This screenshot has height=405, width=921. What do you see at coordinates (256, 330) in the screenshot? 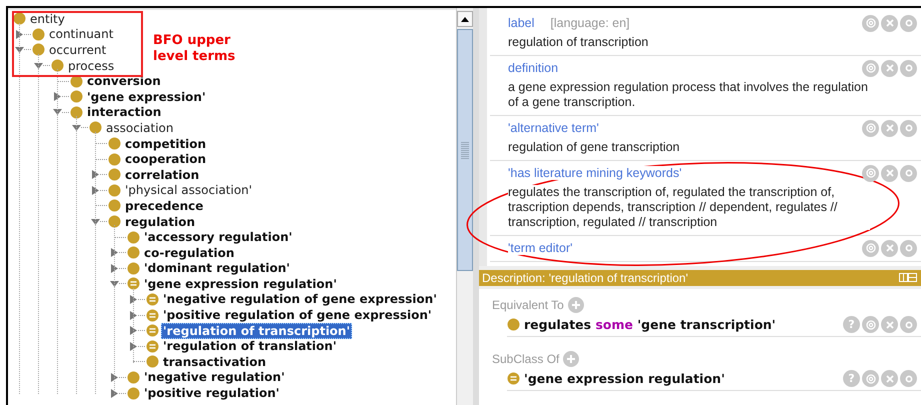
I see `tree-node: 'regulation of transcription'` at bounding box center [256, 330].